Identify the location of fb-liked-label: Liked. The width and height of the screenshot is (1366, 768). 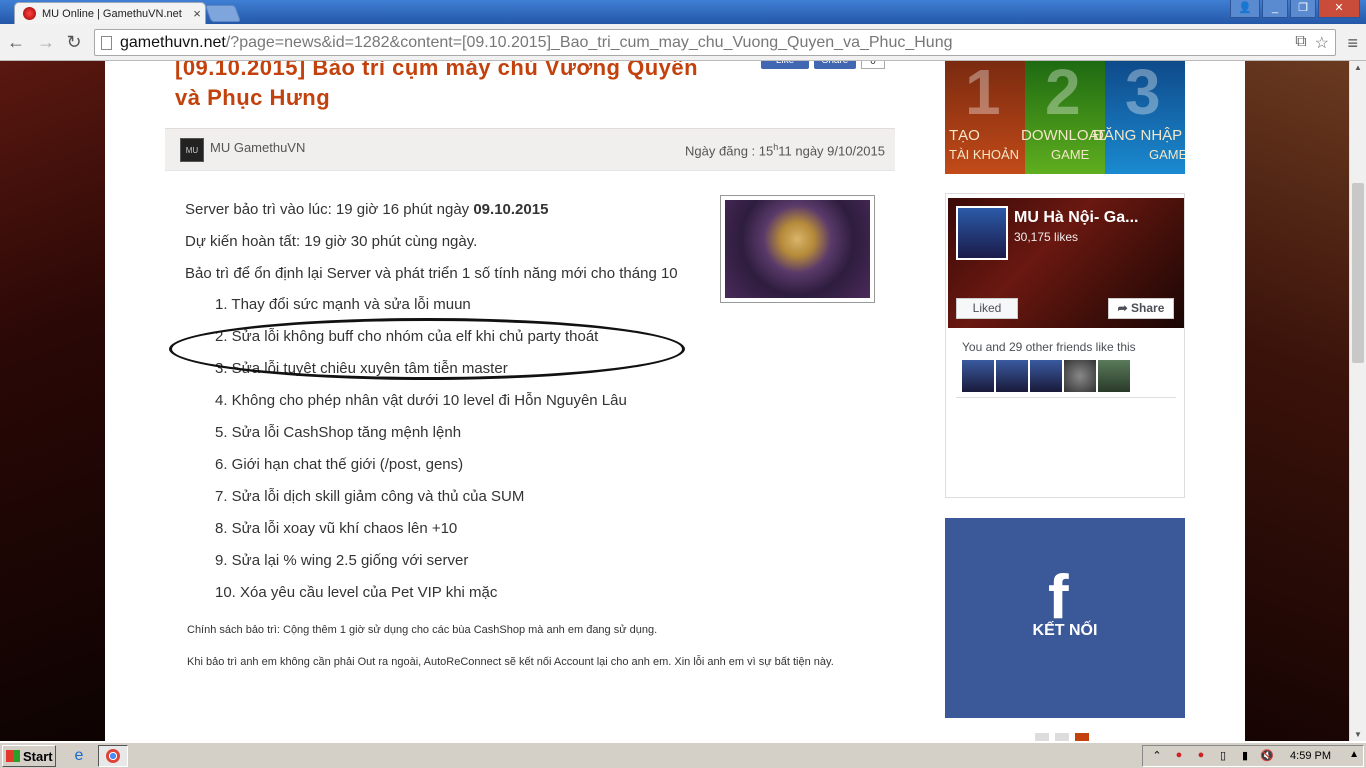
(987, 308).